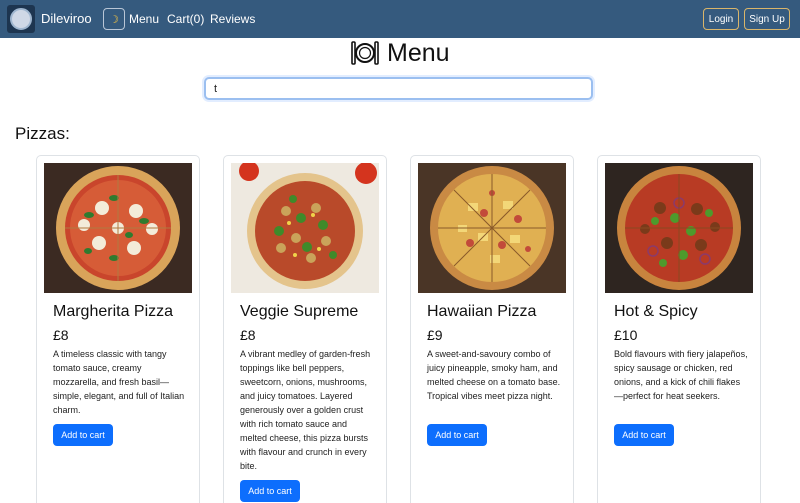  What do you see at coordinates (232, 19) in the screenshot?
I see `nav-reviews-link: Reviews` at bounding box center [232, 19].